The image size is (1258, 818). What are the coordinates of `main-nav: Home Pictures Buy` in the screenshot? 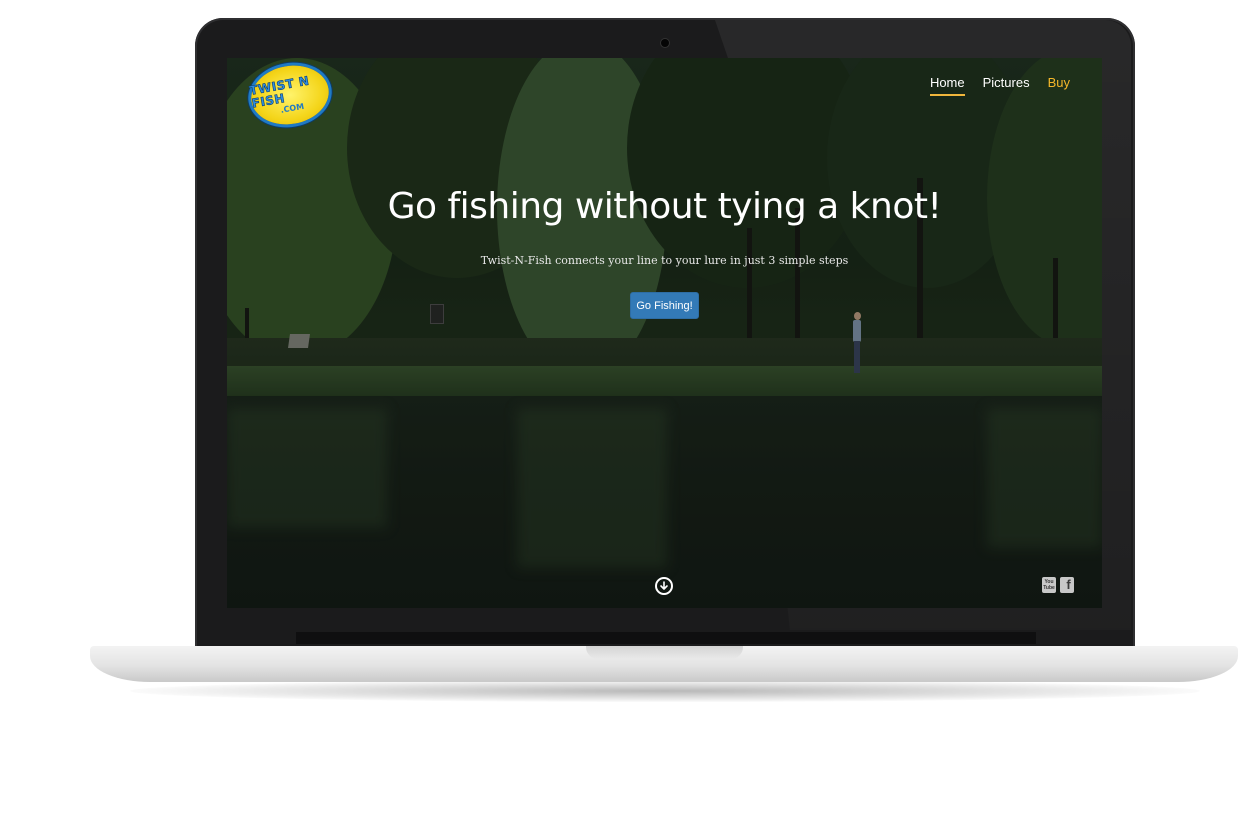 It's located at (999, 85).